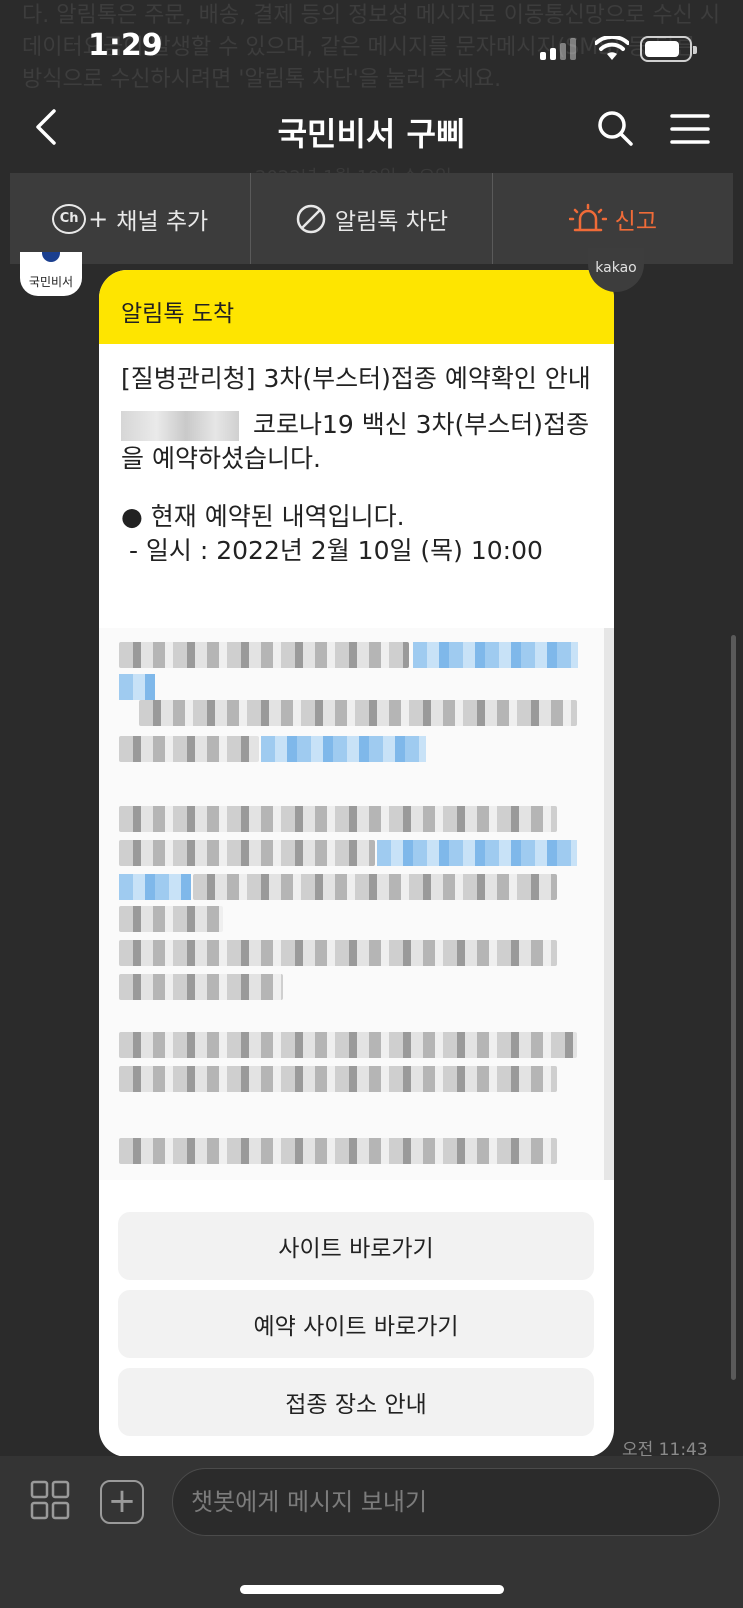 The image size is (743, 1608). I want to click on message-intro: 코로나19 백신 3차(부스터)접종을 예약하셨습니다., so click(356, 442).